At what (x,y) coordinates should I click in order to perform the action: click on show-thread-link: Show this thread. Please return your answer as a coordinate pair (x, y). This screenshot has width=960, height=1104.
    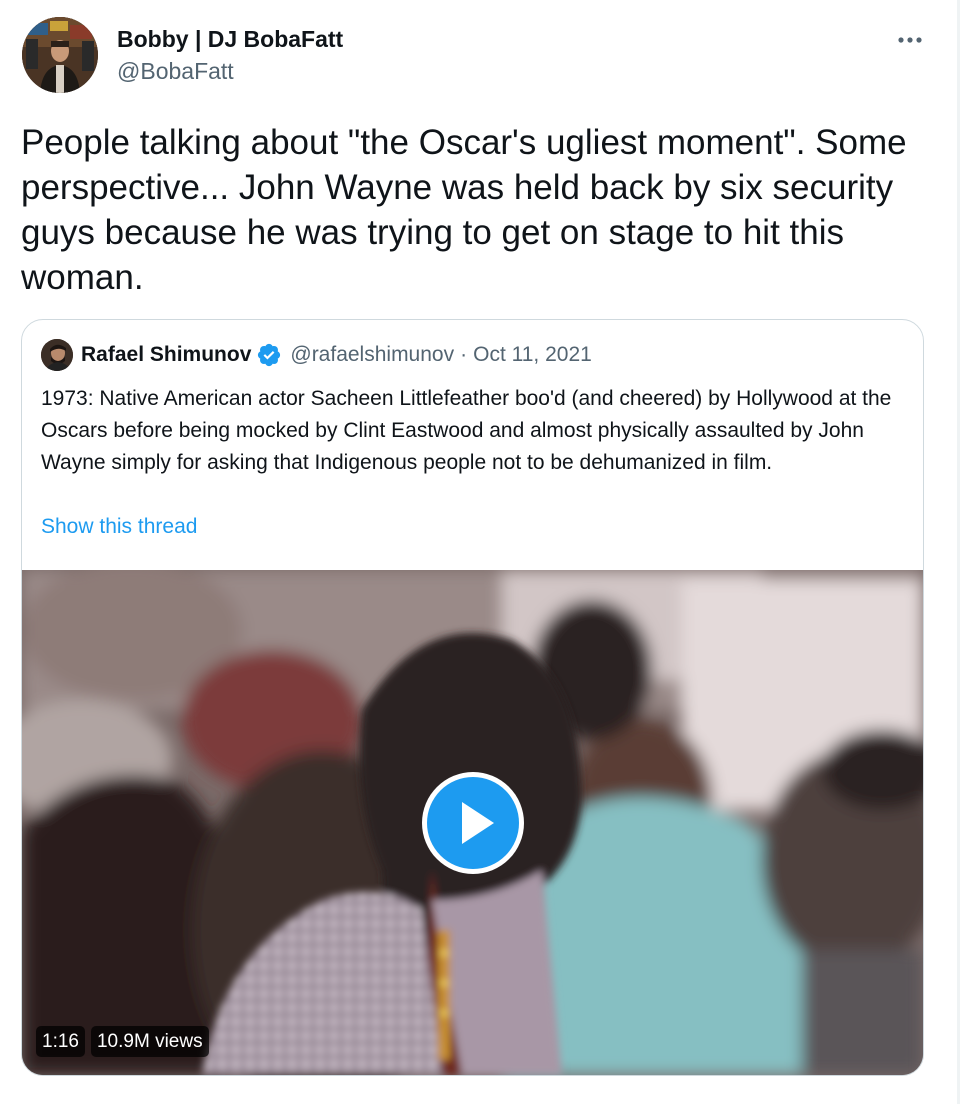
    Looking at the image, I should click on (119, 527).